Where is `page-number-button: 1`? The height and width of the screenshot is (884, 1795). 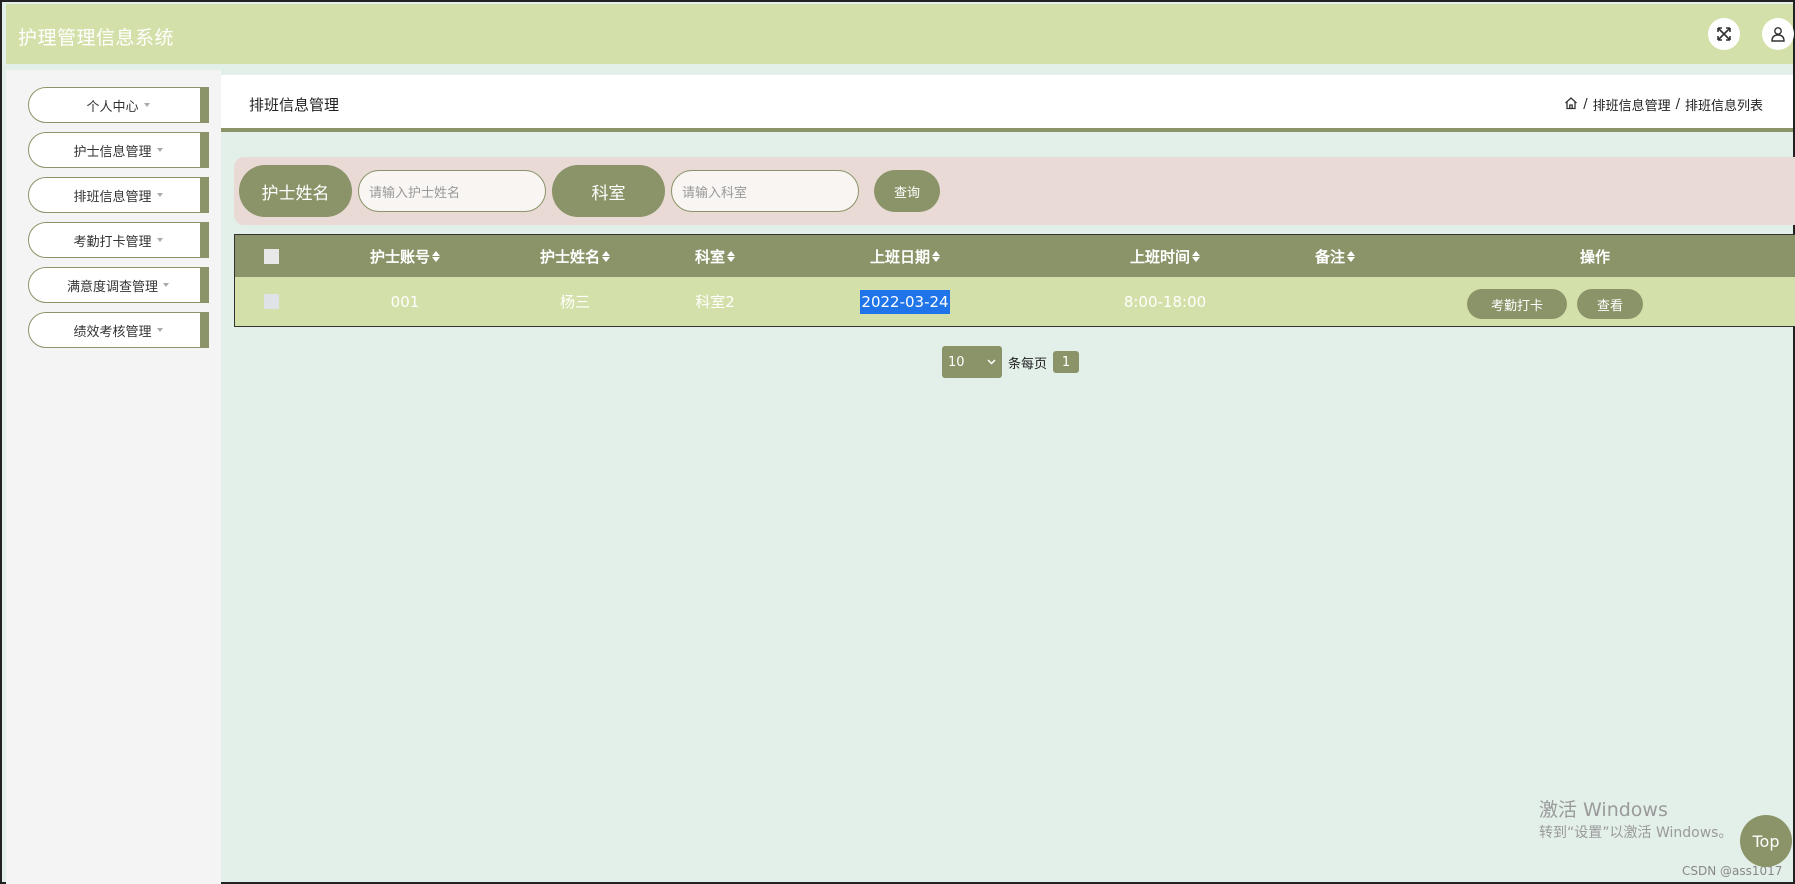 page-number-button: 1 is located at coordinates (1066, 362).